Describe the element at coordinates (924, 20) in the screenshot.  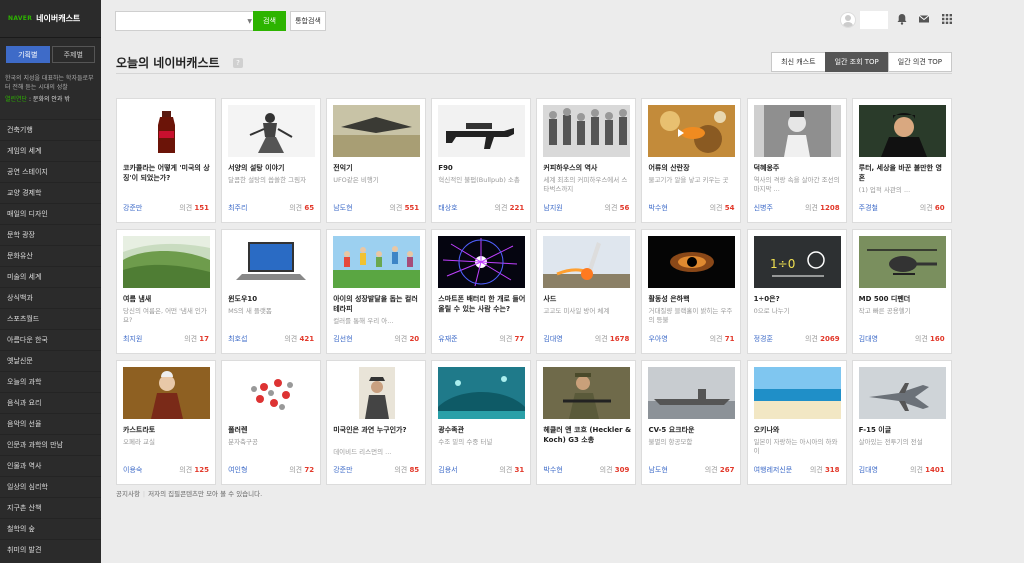
I see `mail-icon` at that location.